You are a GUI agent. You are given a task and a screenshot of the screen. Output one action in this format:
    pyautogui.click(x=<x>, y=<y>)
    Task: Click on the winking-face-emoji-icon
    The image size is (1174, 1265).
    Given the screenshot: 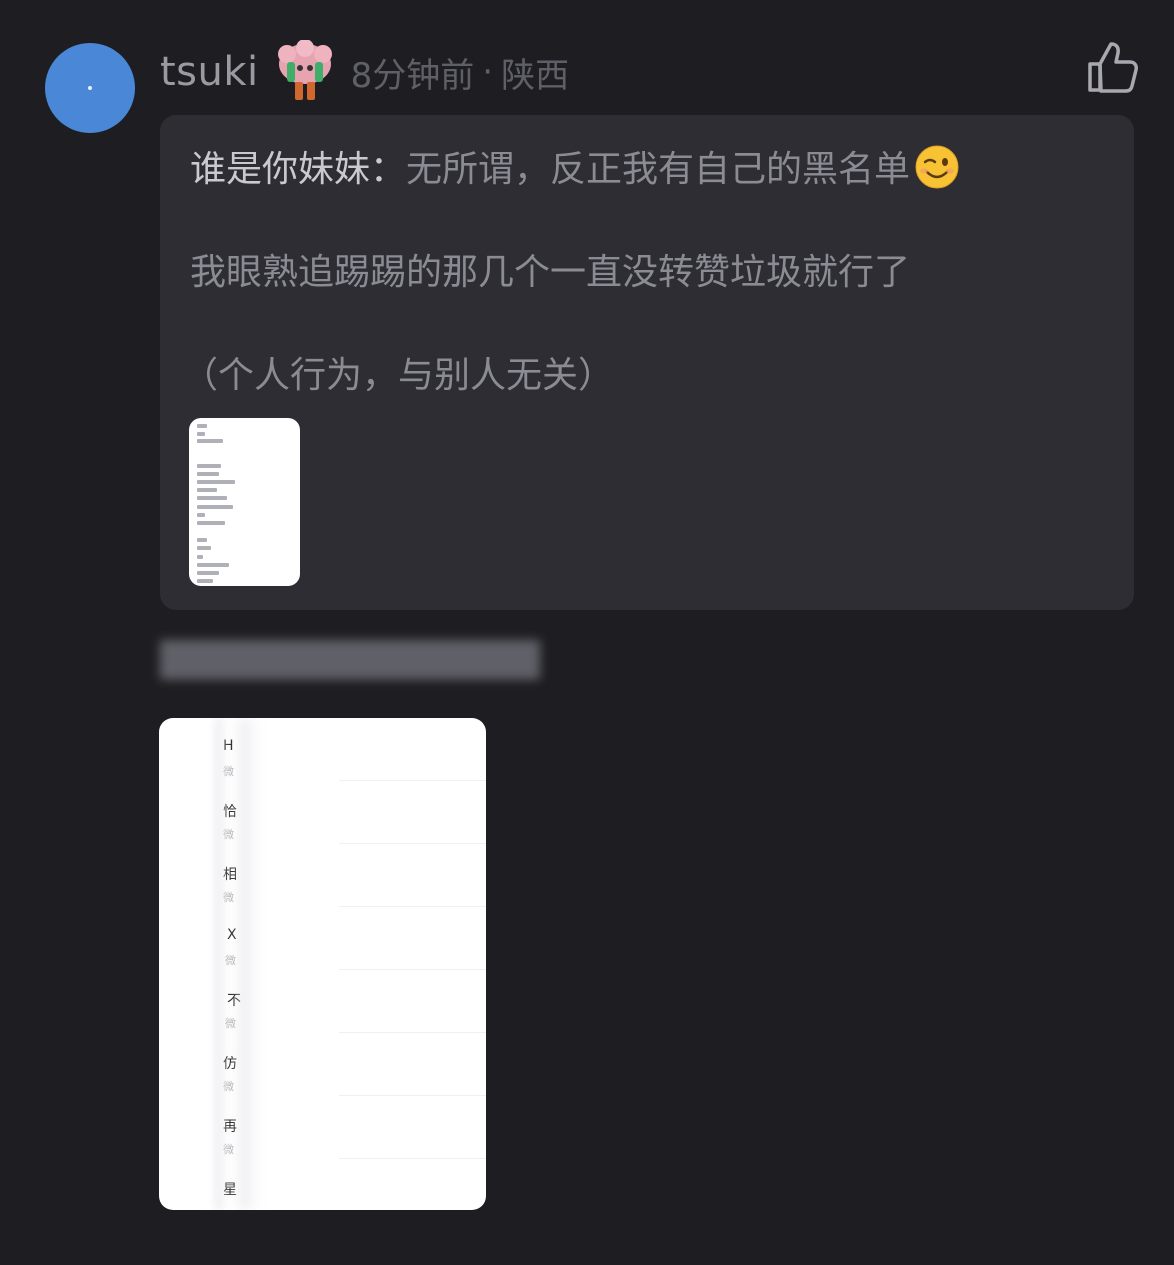 What is the action you would take?
    pyautogui.click(x=937, y=167)
    